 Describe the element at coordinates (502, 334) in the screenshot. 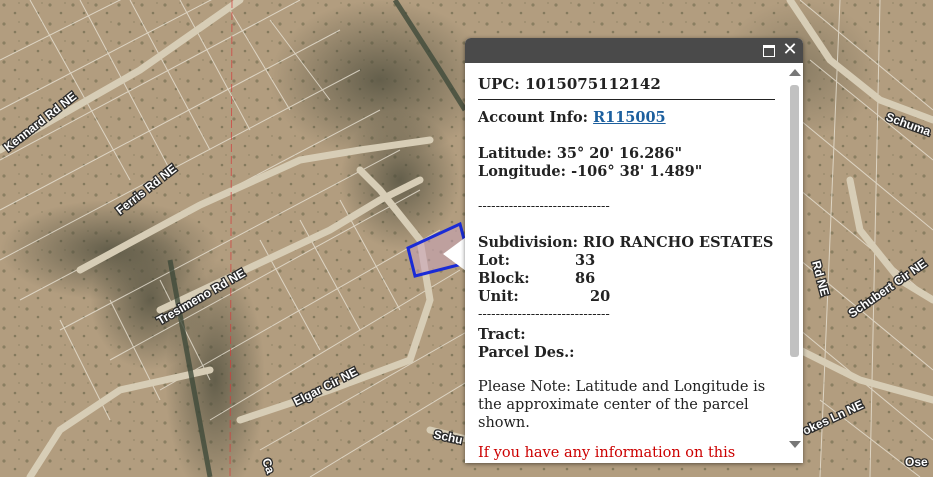

I see `tract-label: Tract:` at that location.